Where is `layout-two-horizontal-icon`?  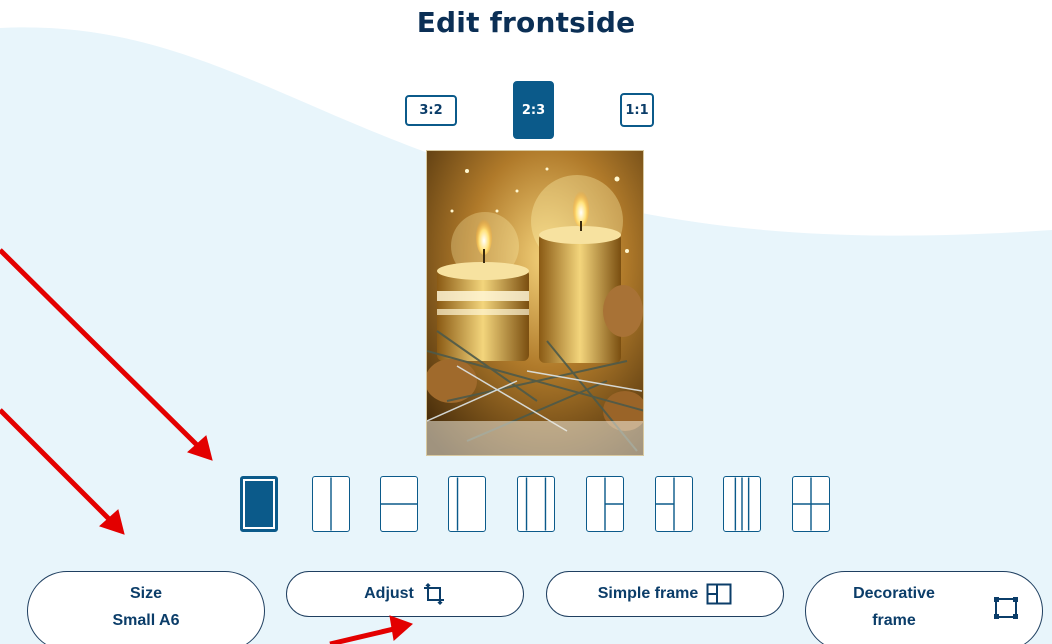
layout-two-horizontal-icon is located at coordinates (399, 504).